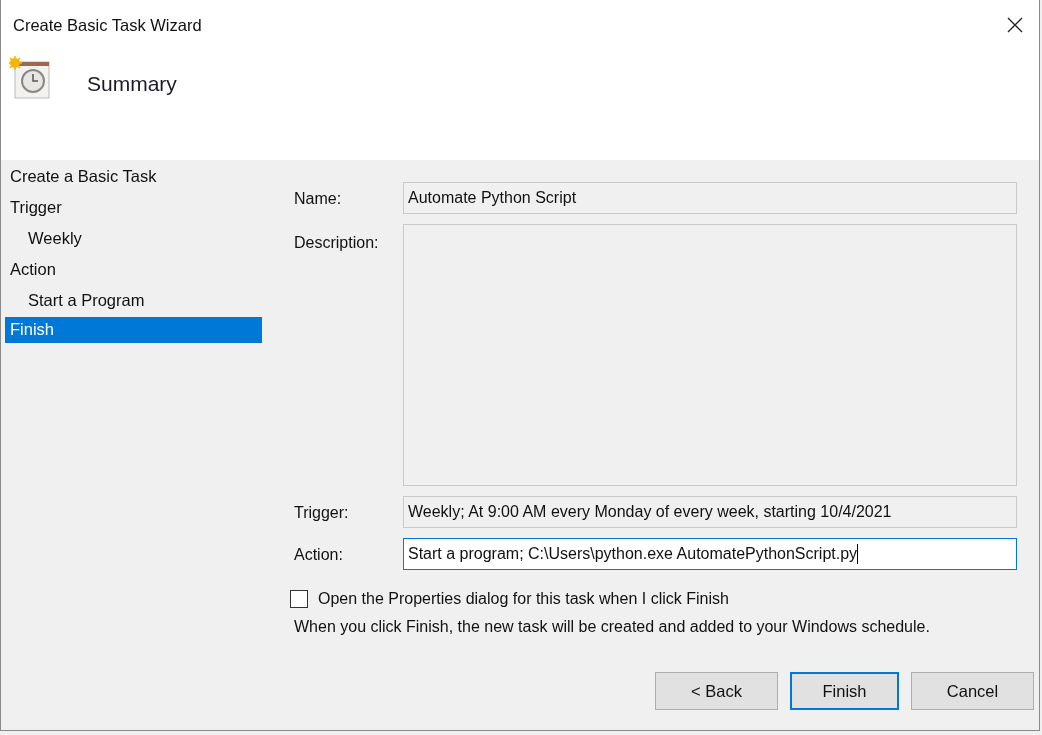 This screenshot has width=1042, height=735. I want to click on sidebar-item: Weekly, so click(133, 239).